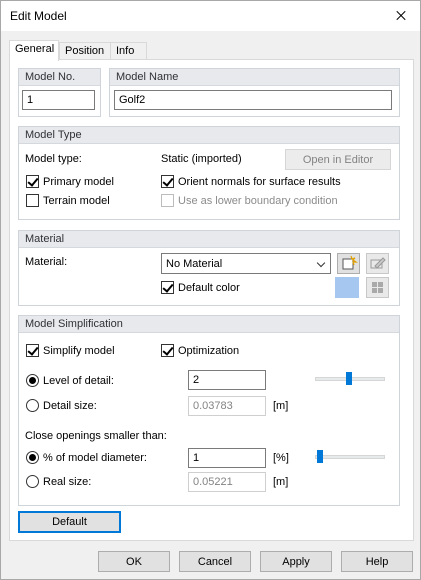  What do you see at coordinates (350, 457) in the screenshot?
I see `pct-diameter-slider-track` at bounding box center [350, 457].